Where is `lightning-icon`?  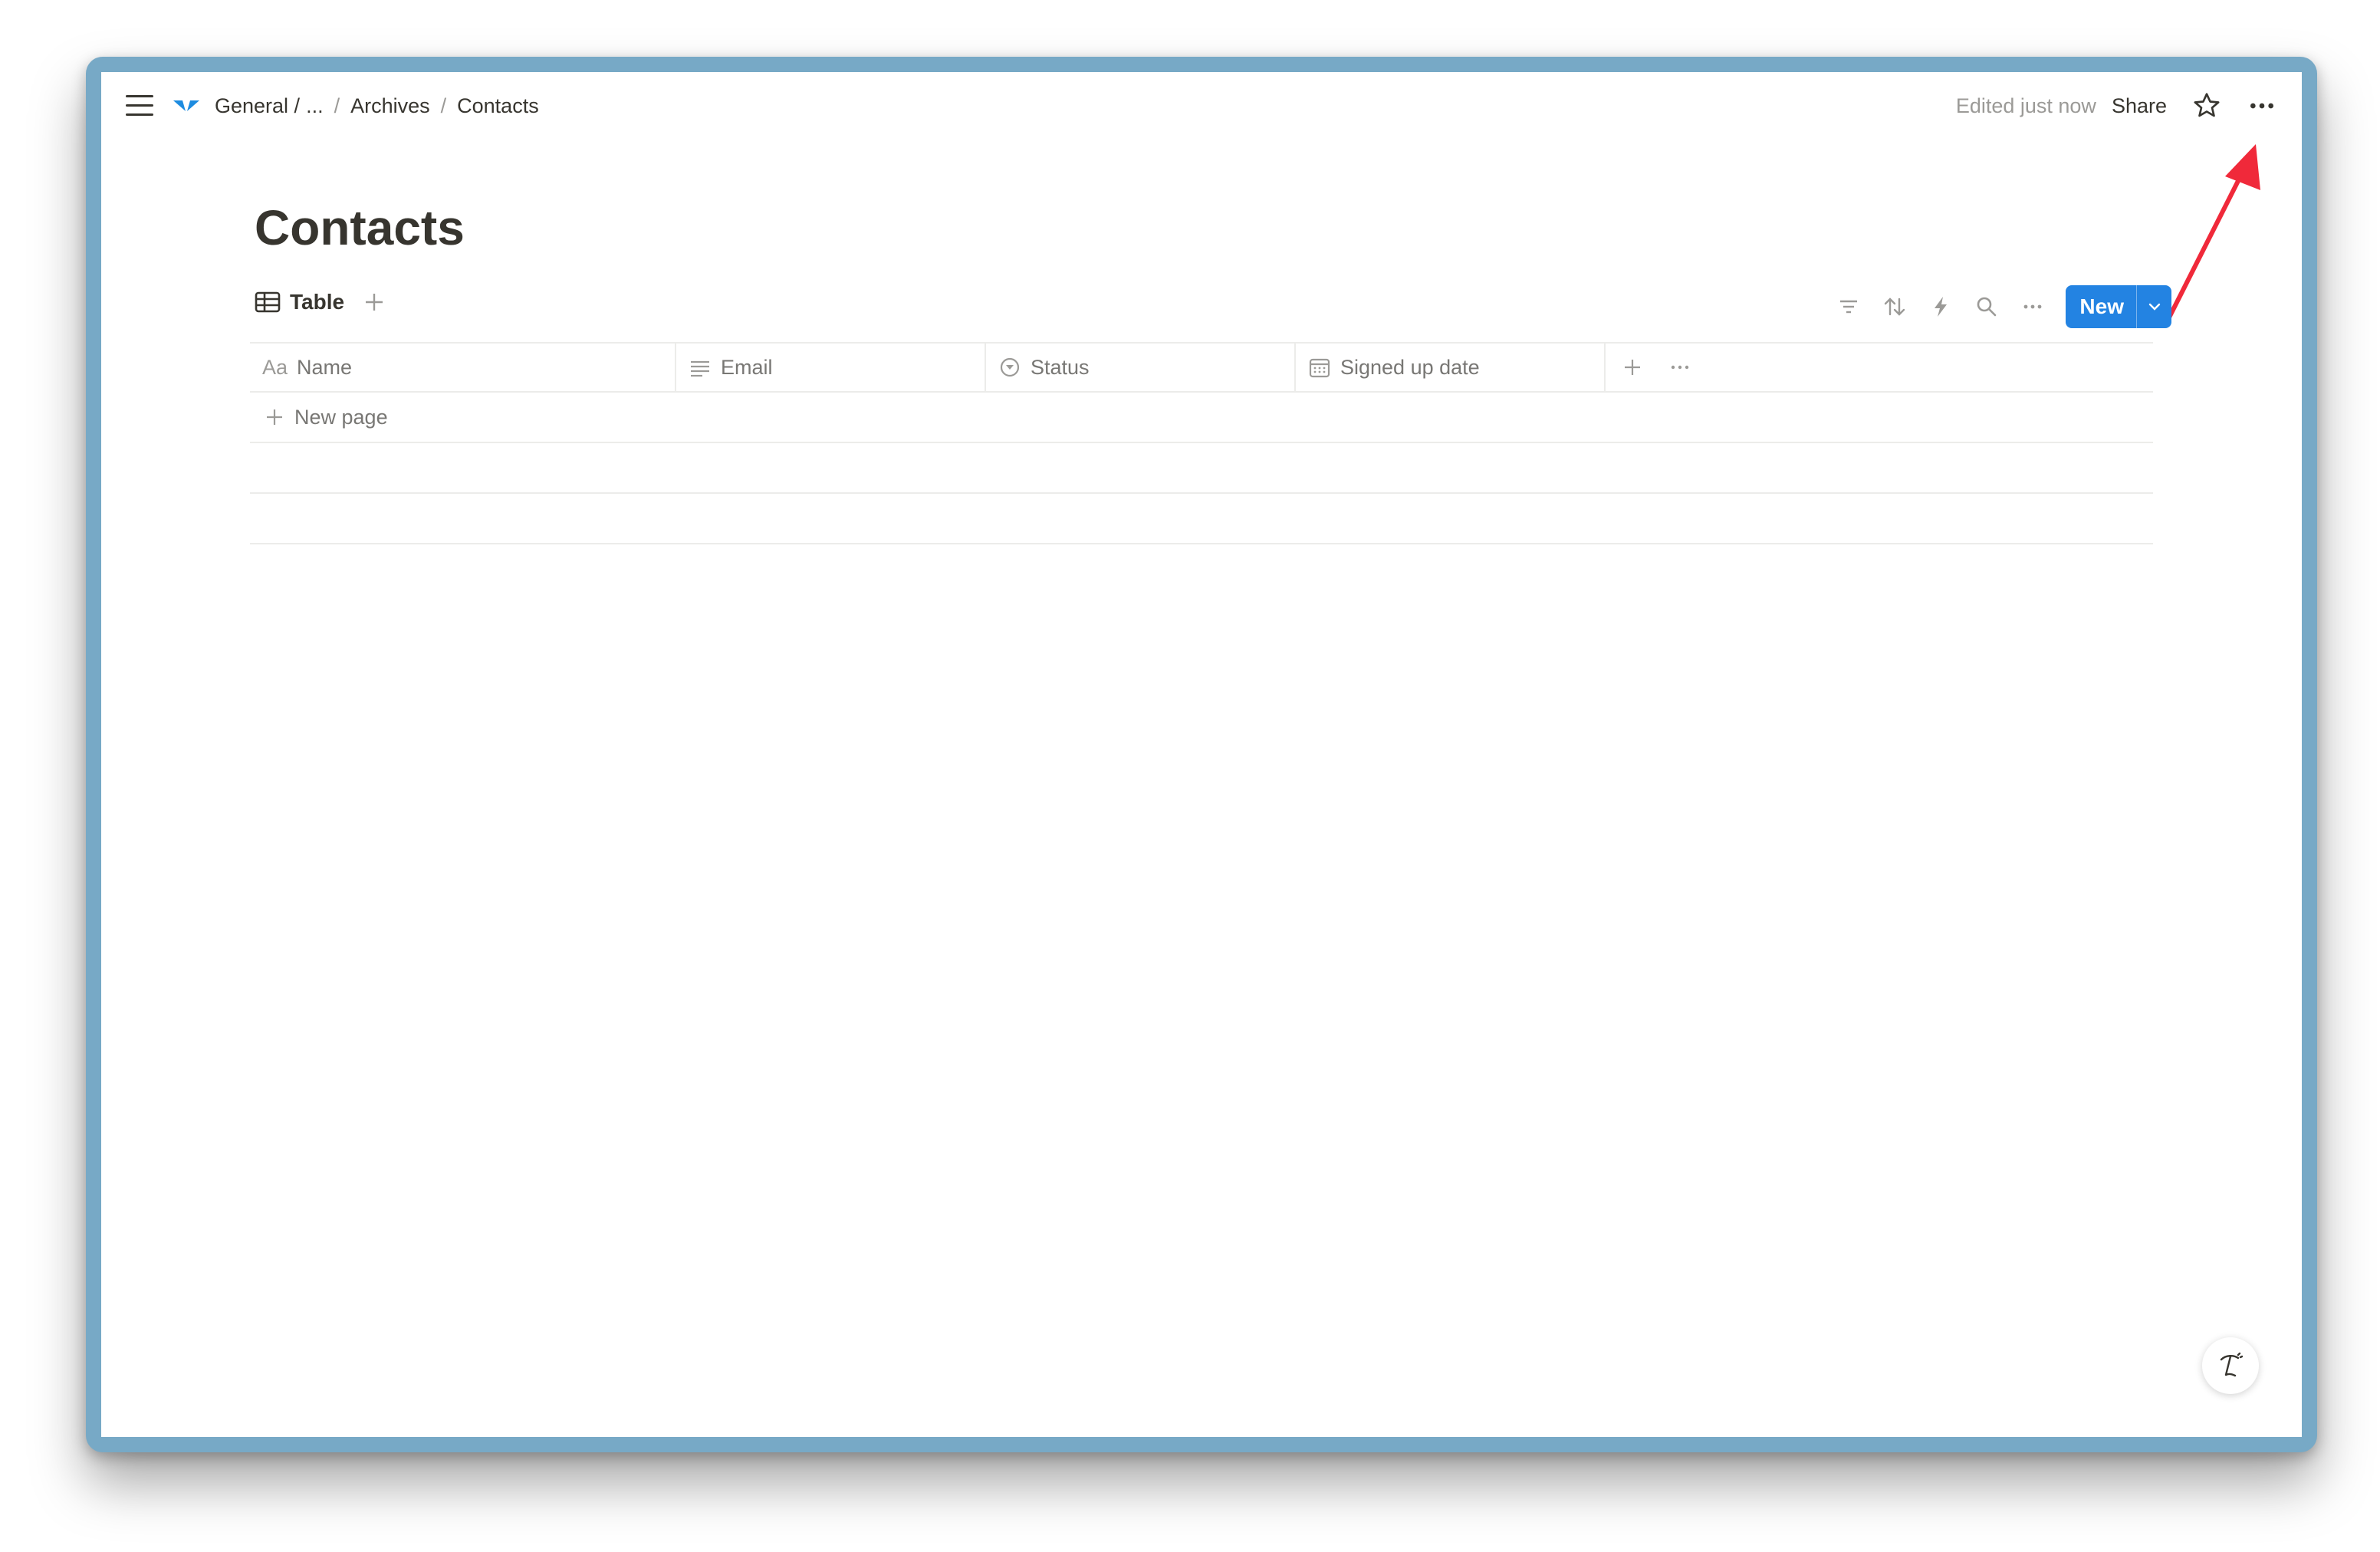
lightning-icon is located at coordinates (1941, 307).